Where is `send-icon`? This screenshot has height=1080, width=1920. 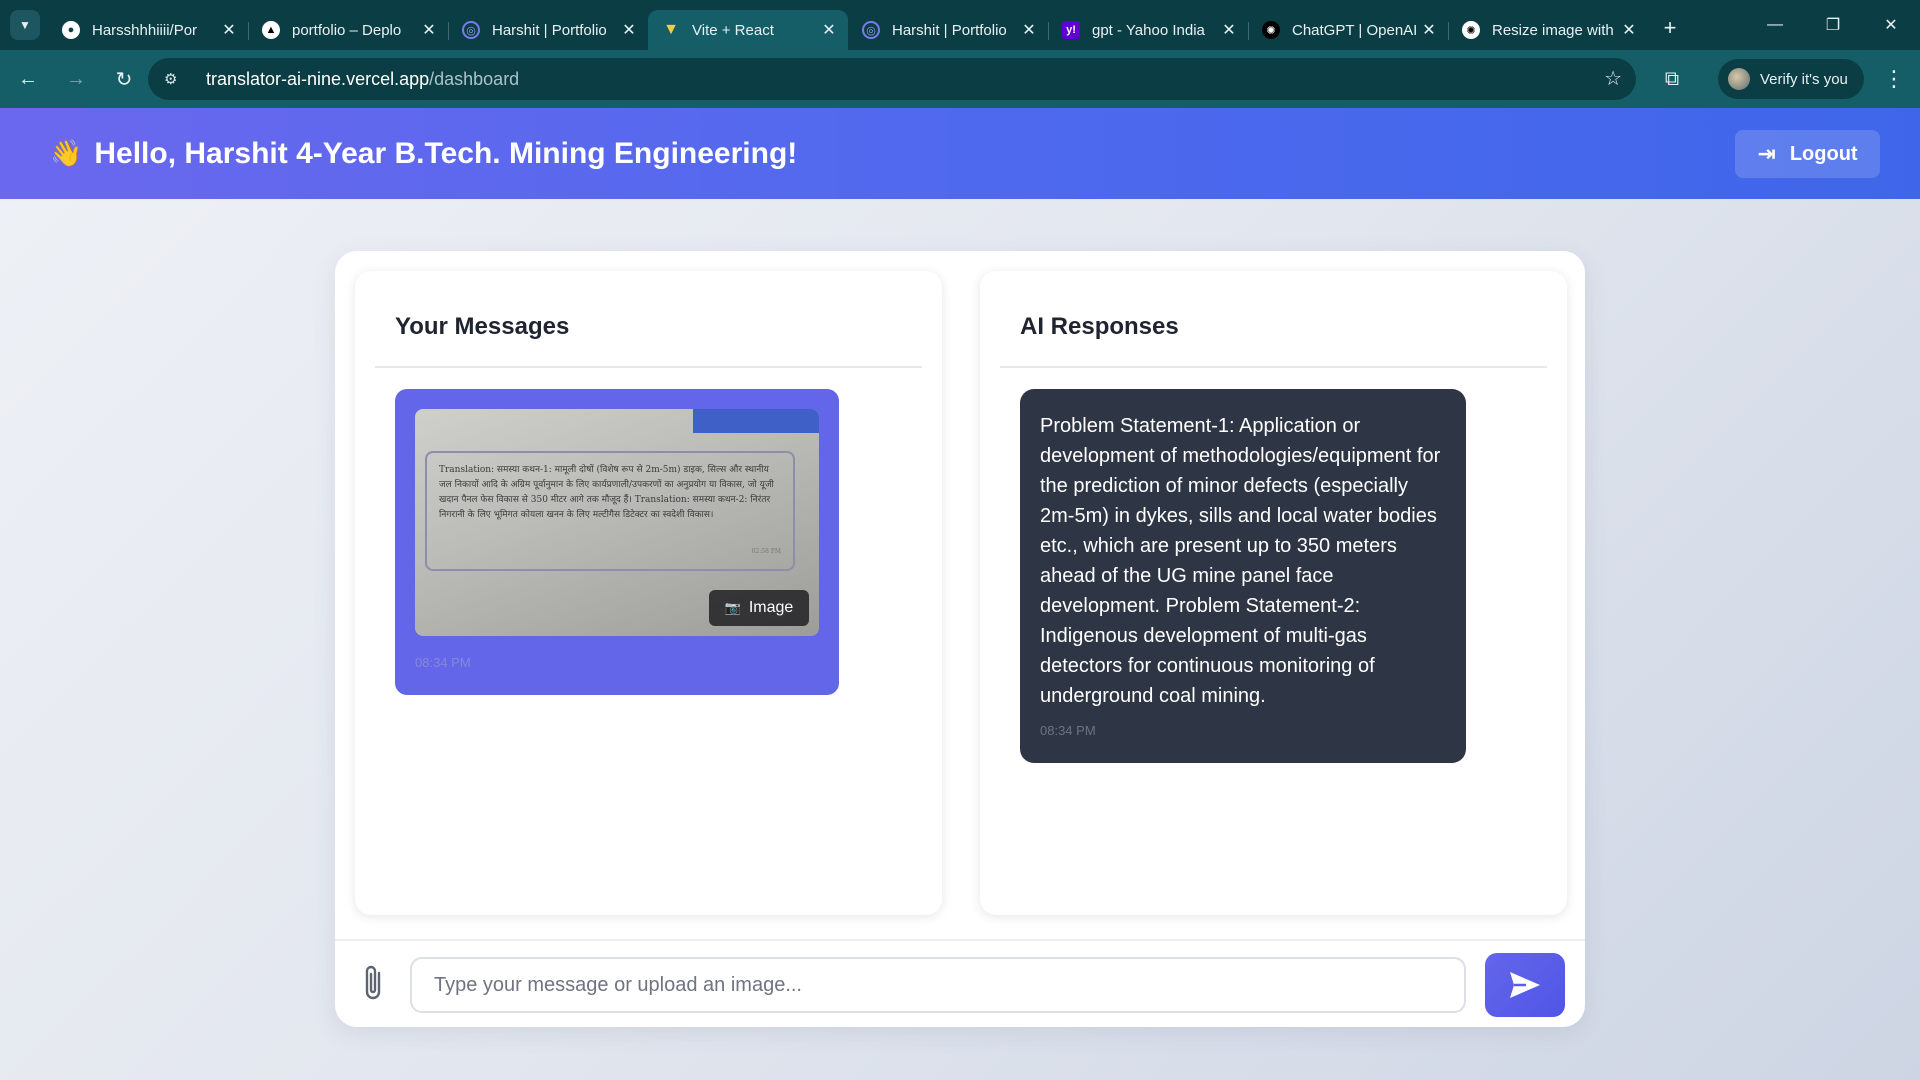 send-icon is located at coordinates (1525, 985).